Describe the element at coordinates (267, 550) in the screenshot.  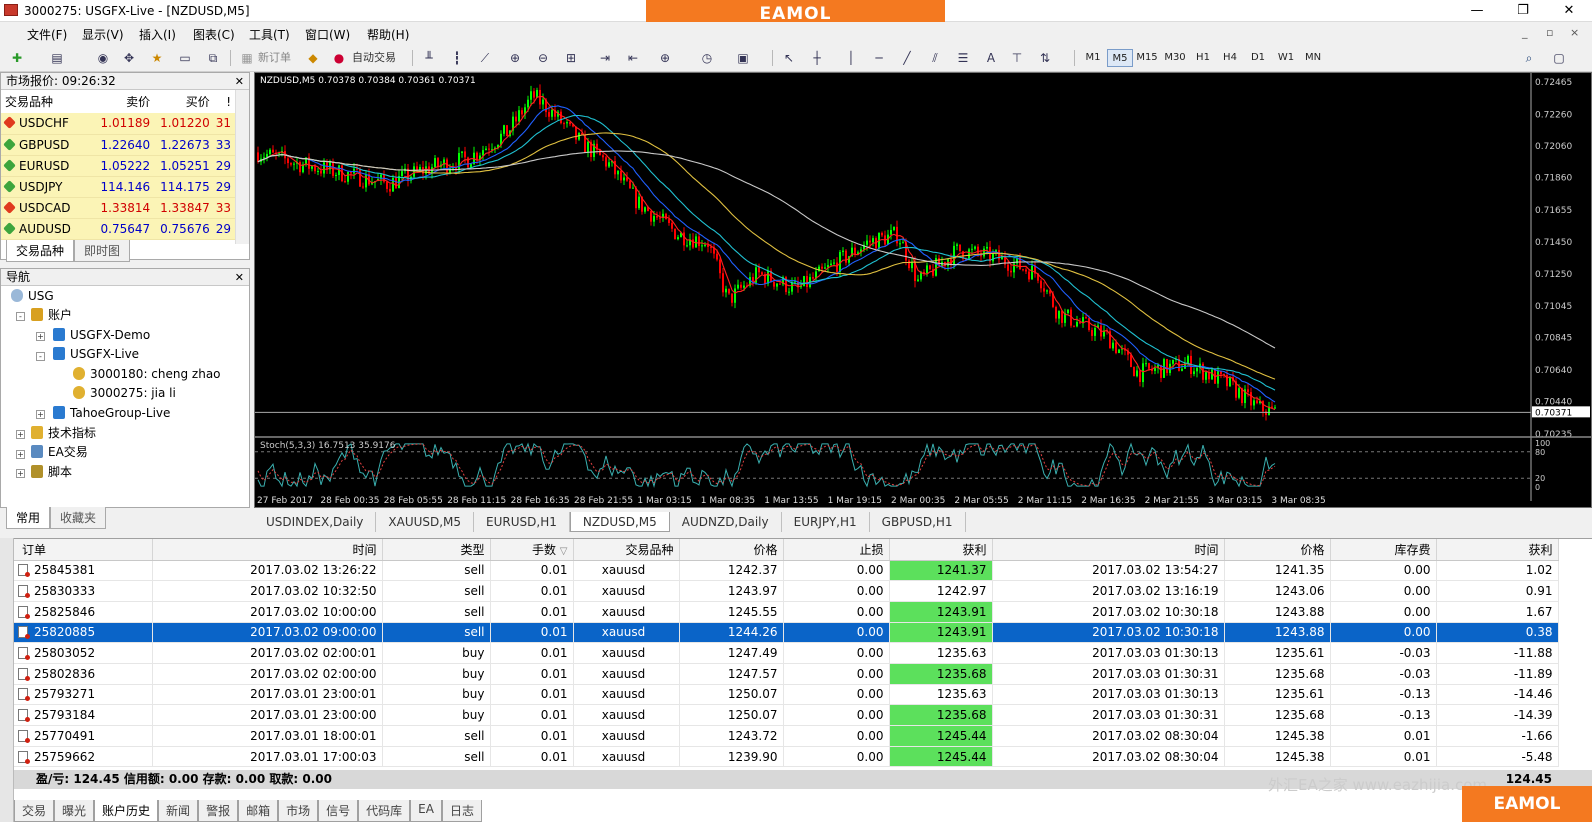
I see `column-header: 时间` at that location.